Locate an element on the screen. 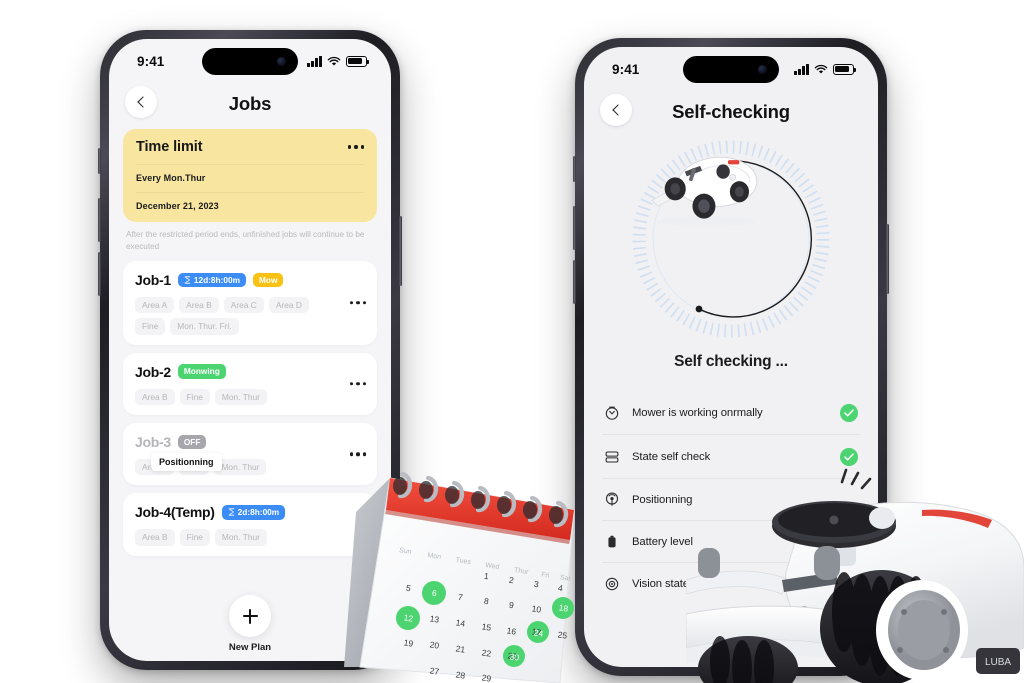  divider is located at coordinates (250, 164).